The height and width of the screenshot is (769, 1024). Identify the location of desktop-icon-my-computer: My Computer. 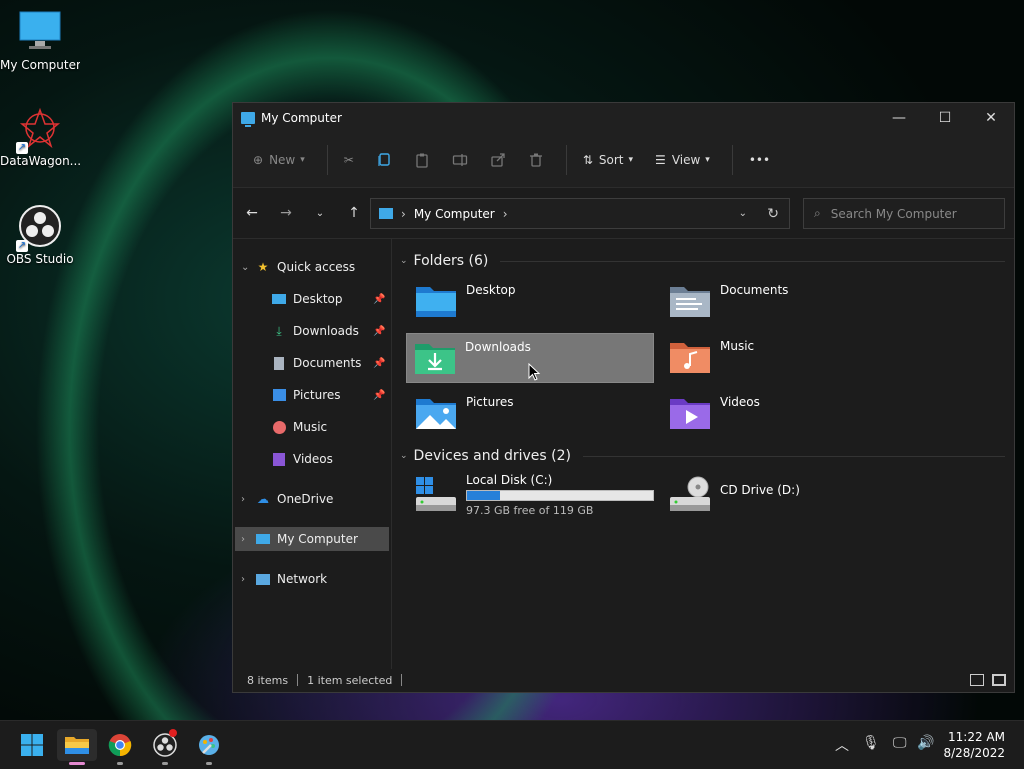
(40, 41).